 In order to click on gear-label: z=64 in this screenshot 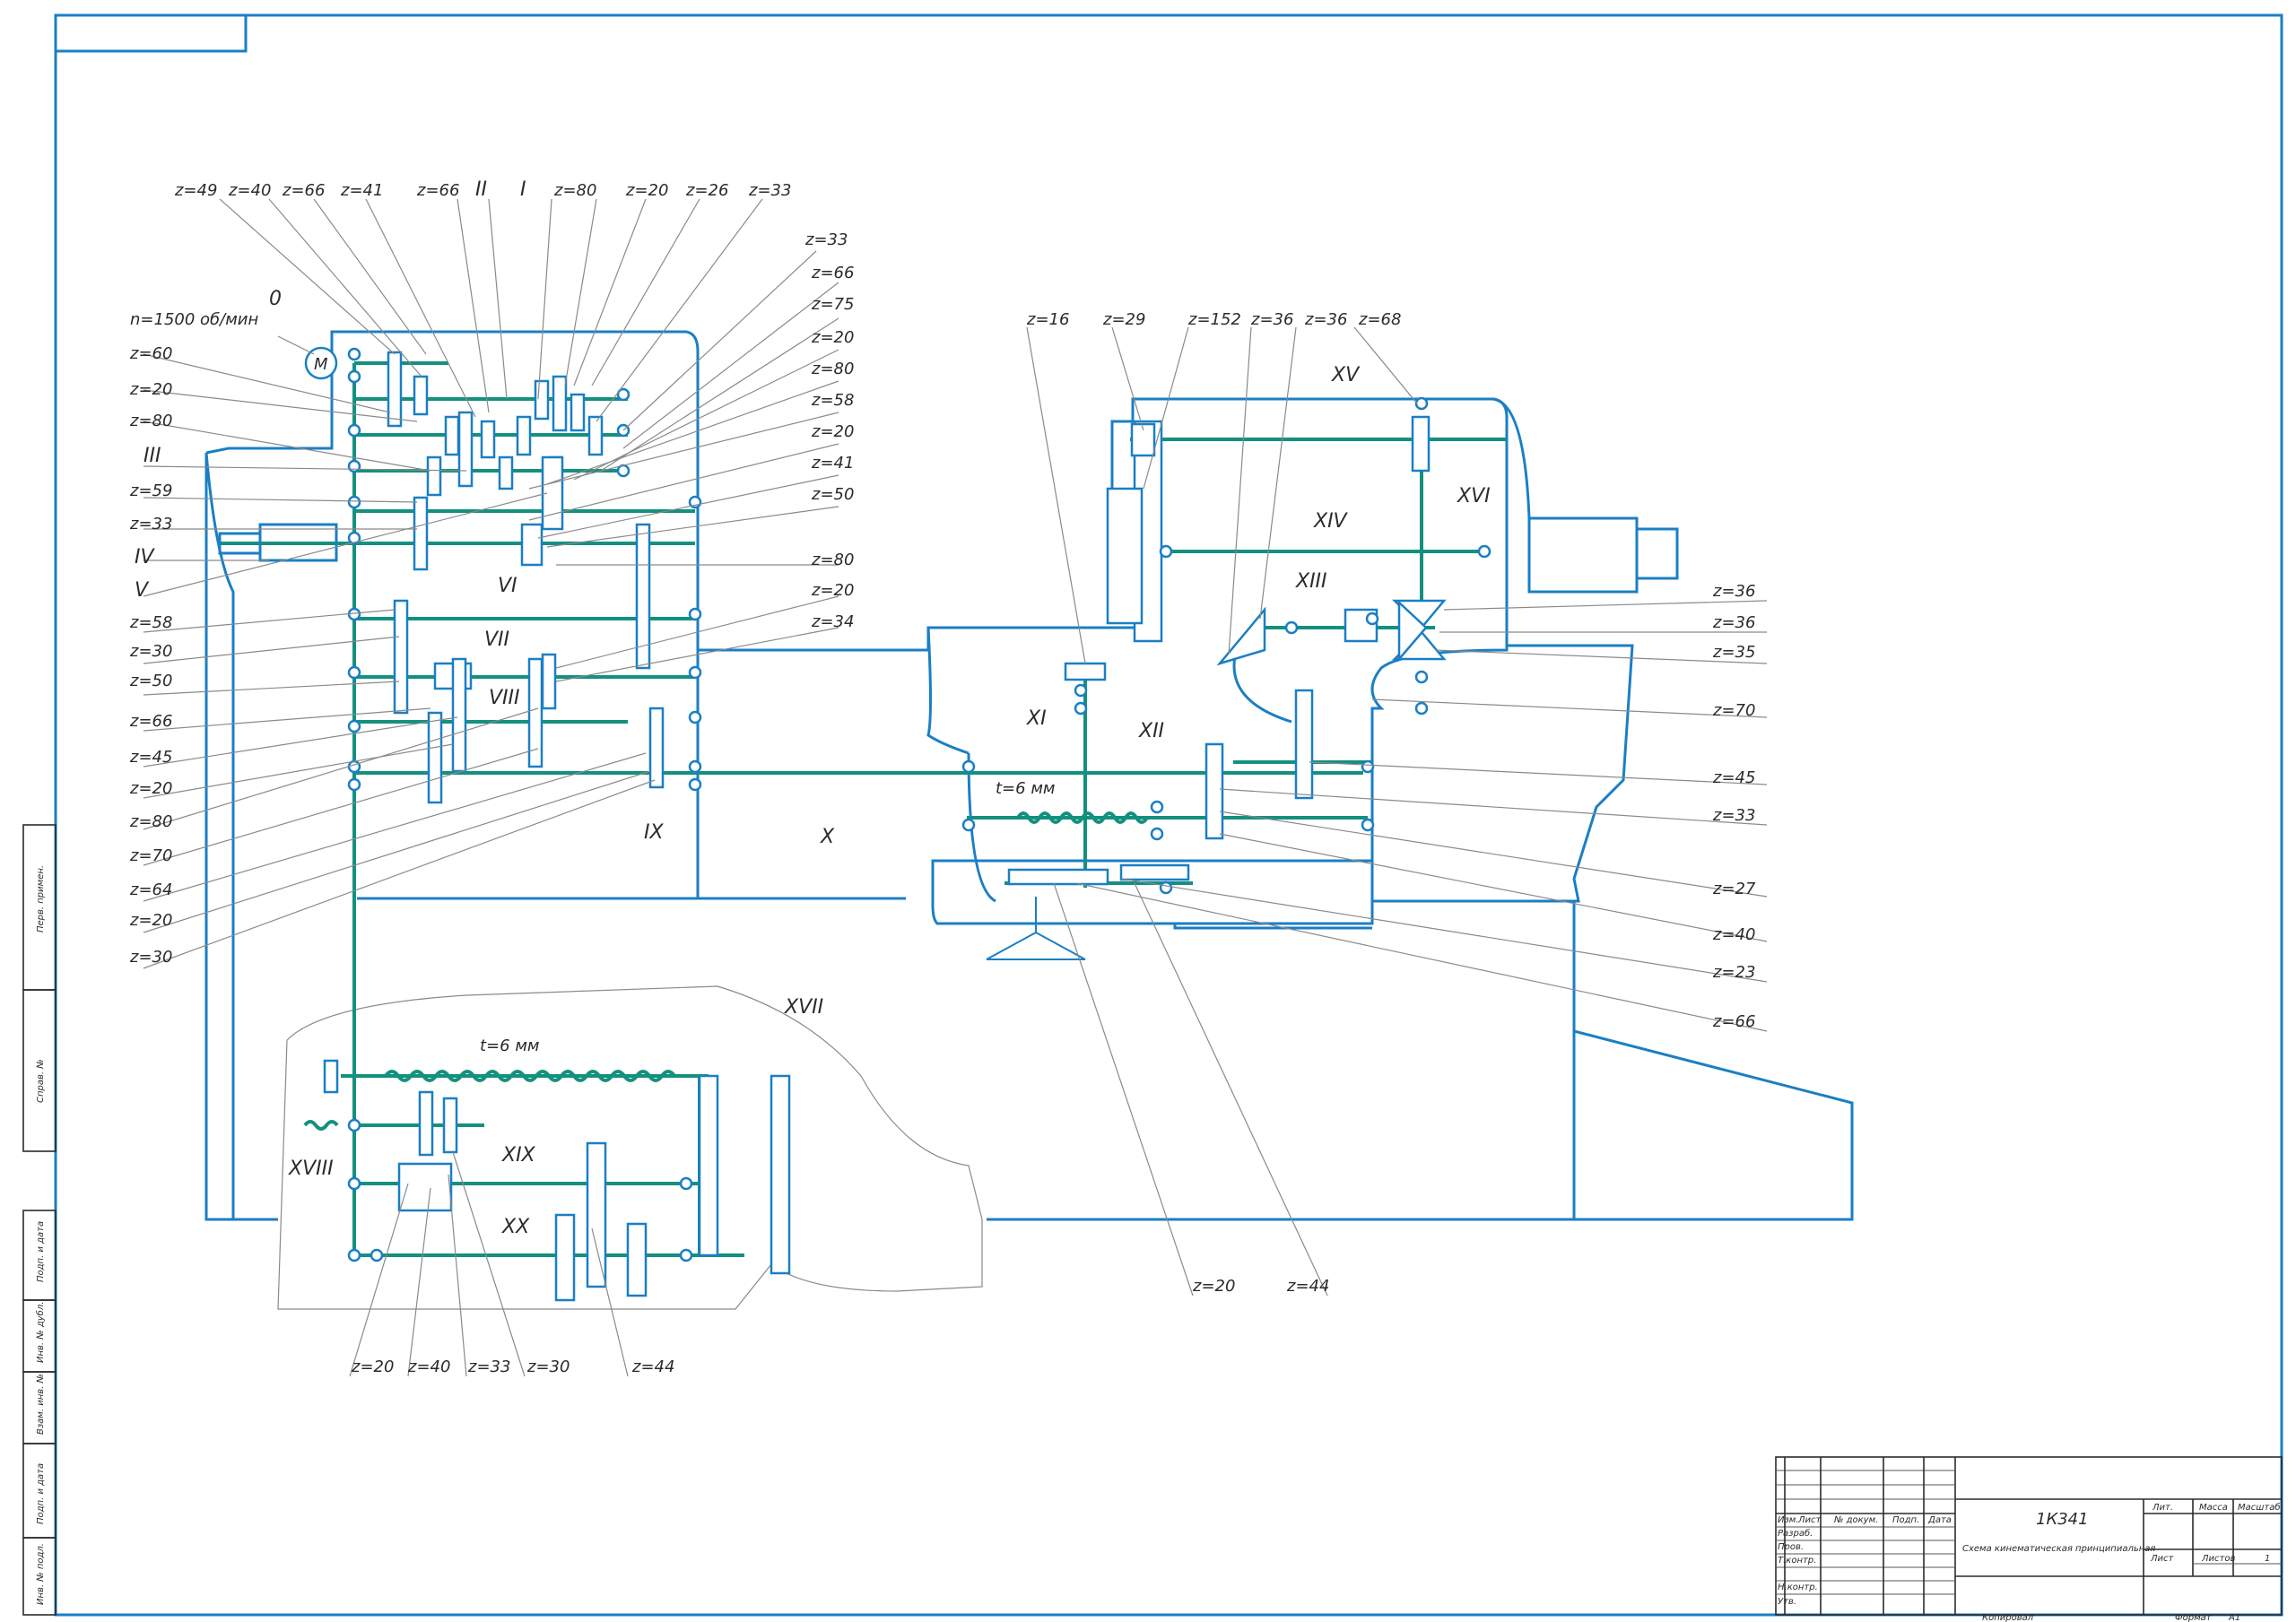, I will do `click(150, 889)`.